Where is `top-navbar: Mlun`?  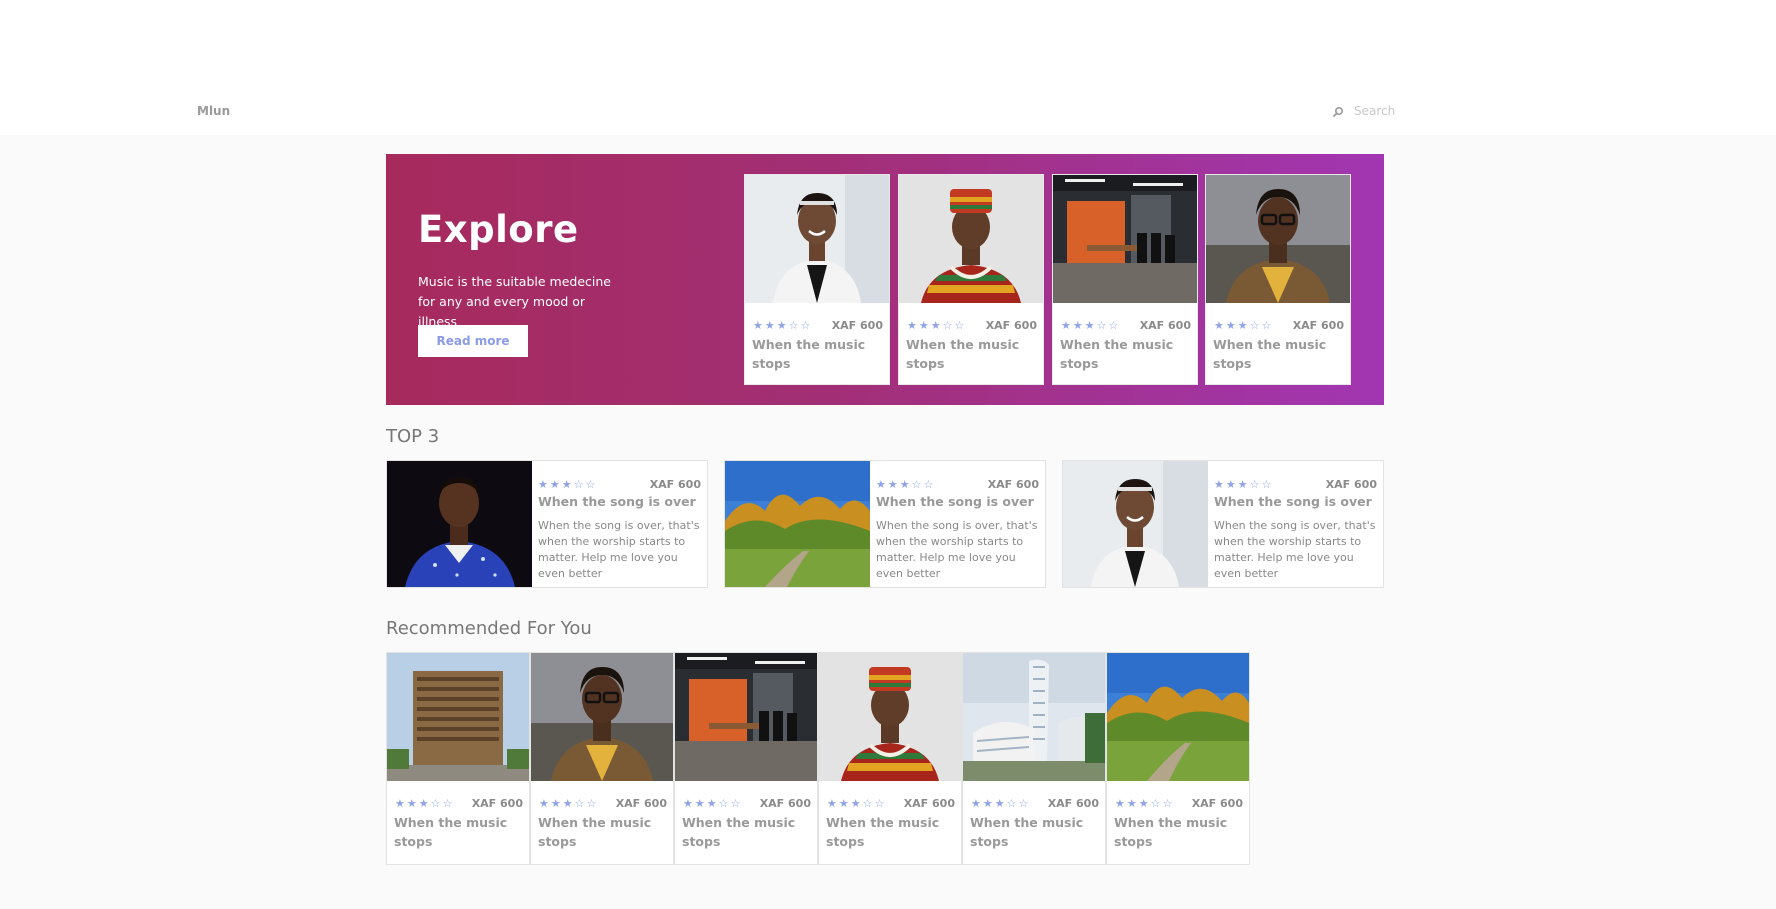
top-navbar: Mlun is located at coordinates (888, 67).